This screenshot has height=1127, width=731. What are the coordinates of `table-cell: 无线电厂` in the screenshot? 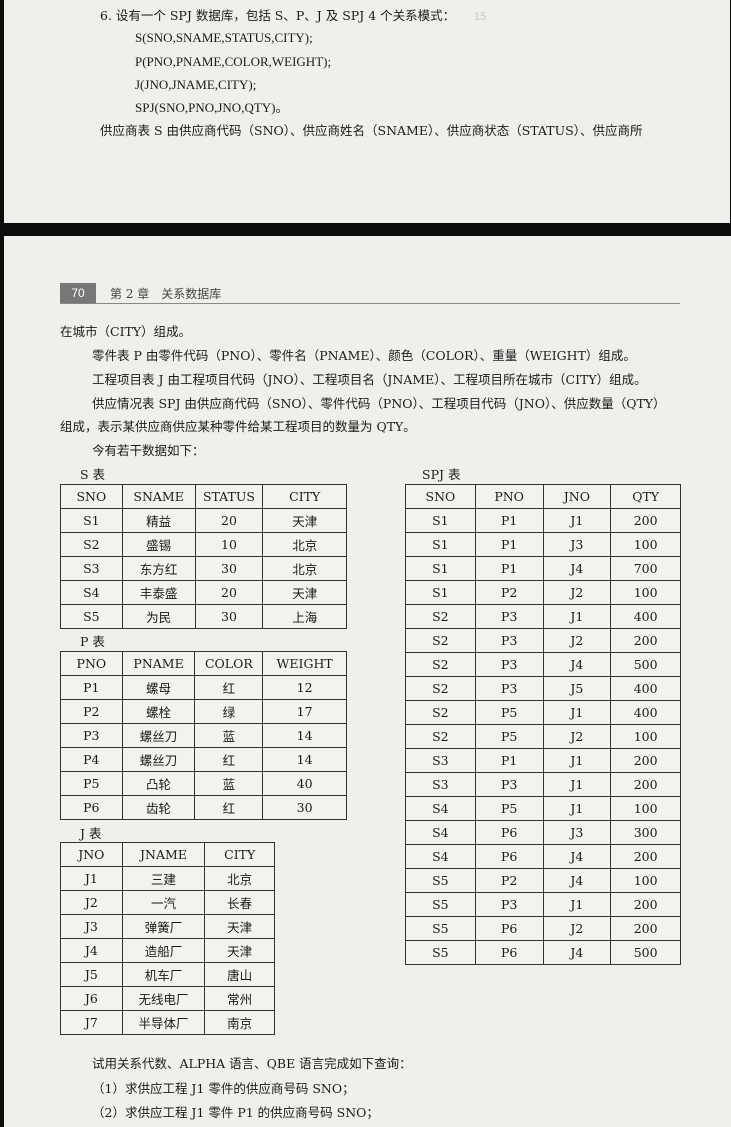 It's located at (163, 998).